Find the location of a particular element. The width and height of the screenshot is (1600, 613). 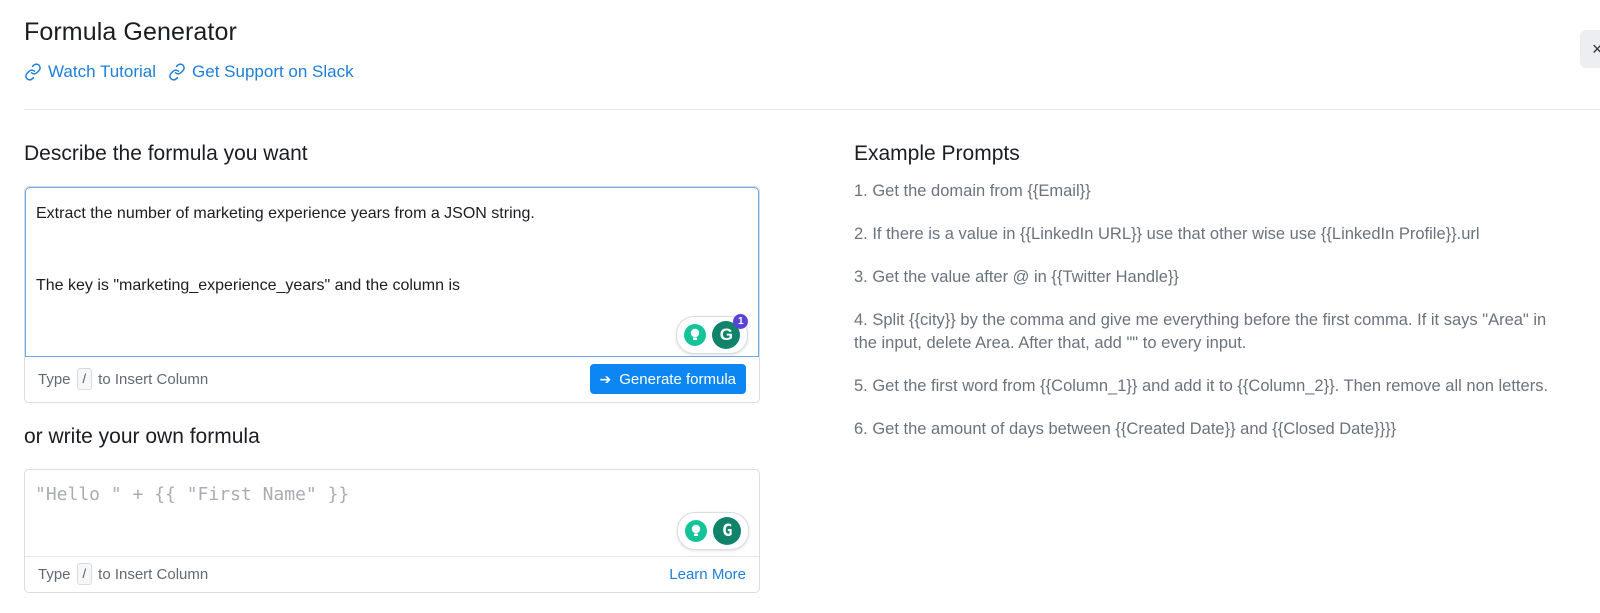

watch-tutorial-link: Watch Tutorial is located at coordinates (90, 72).